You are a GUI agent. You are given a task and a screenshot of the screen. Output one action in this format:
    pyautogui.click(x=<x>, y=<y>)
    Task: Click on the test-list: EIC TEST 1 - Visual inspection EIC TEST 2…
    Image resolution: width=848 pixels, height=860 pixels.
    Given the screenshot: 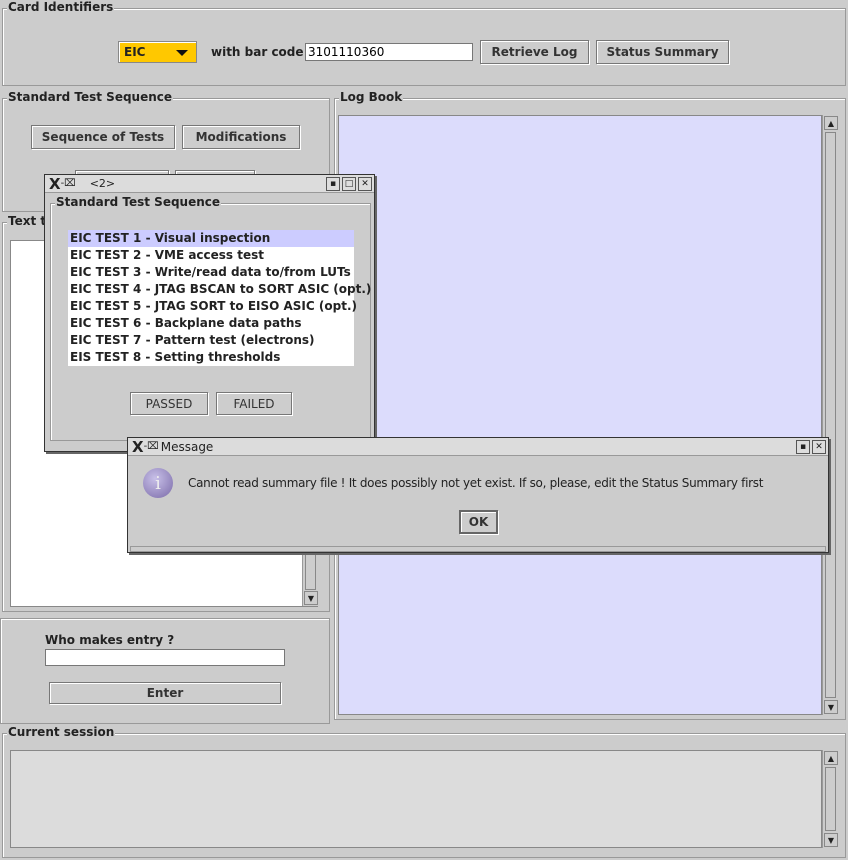 What is the action you would take?
    pyautogui.click(x=219, y=298)
    